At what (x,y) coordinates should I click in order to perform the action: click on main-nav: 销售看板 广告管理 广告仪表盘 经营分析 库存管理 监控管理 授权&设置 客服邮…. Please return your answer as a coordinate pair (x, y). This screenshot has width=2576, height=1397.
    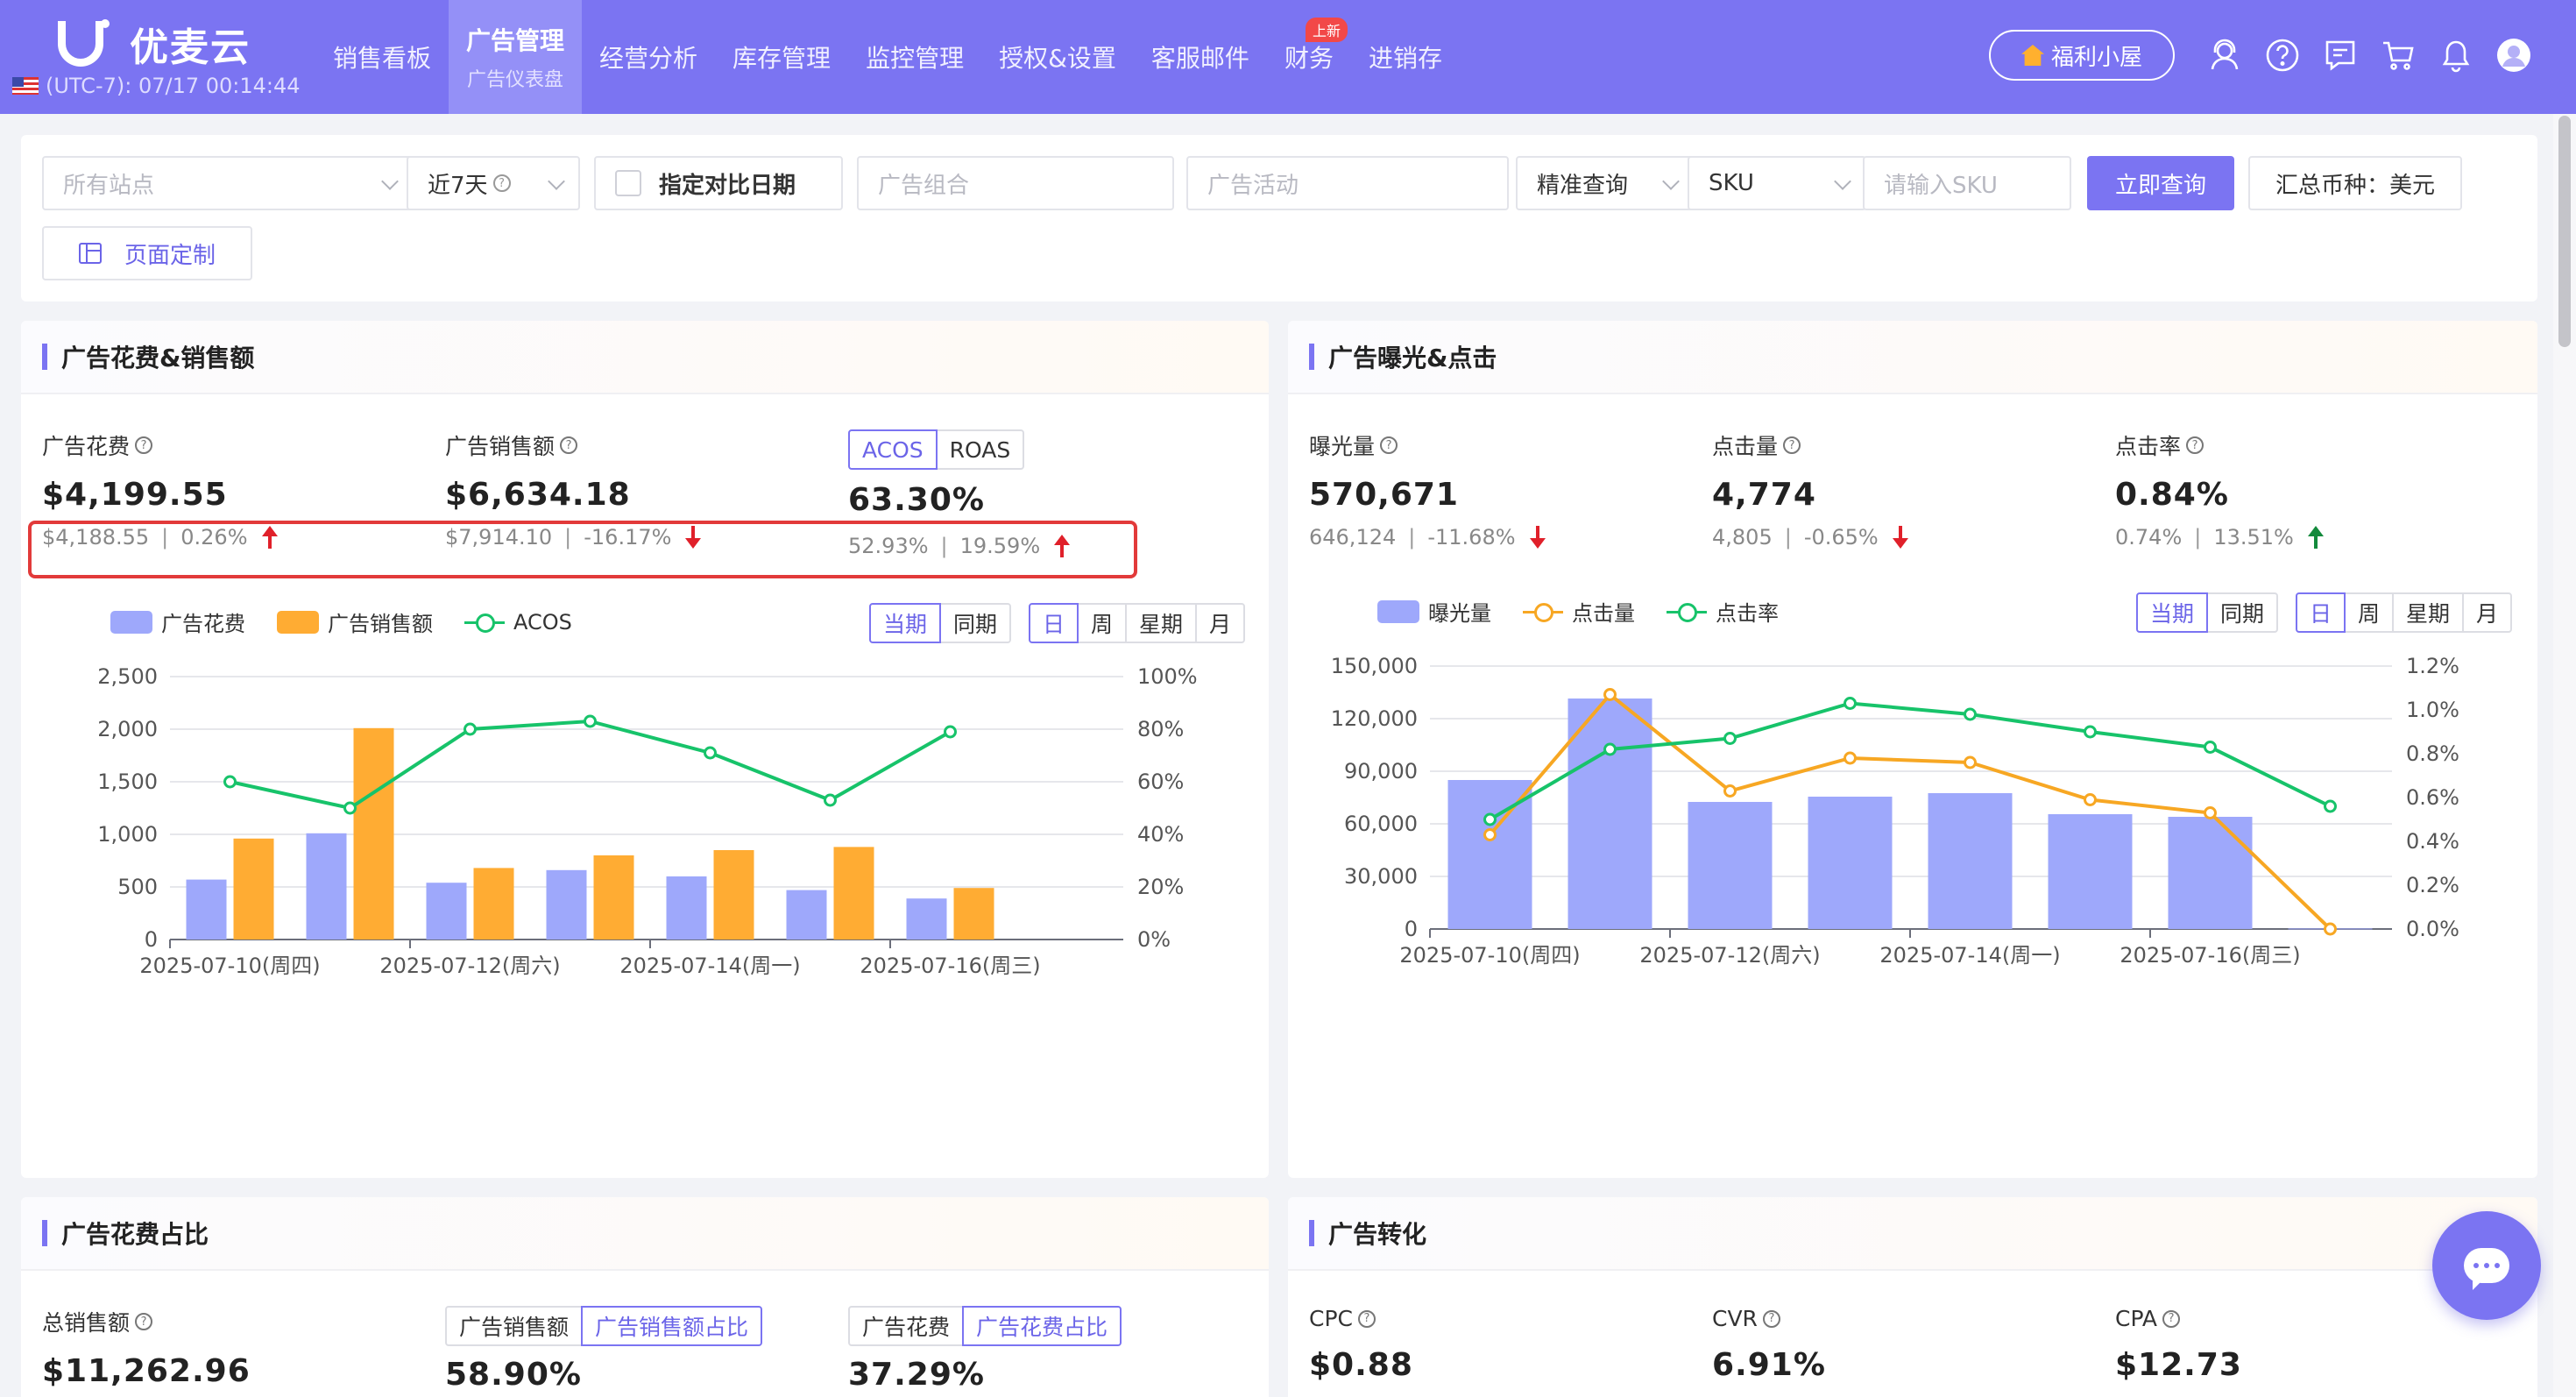
    Looking at the image, I should click on (887, 57).